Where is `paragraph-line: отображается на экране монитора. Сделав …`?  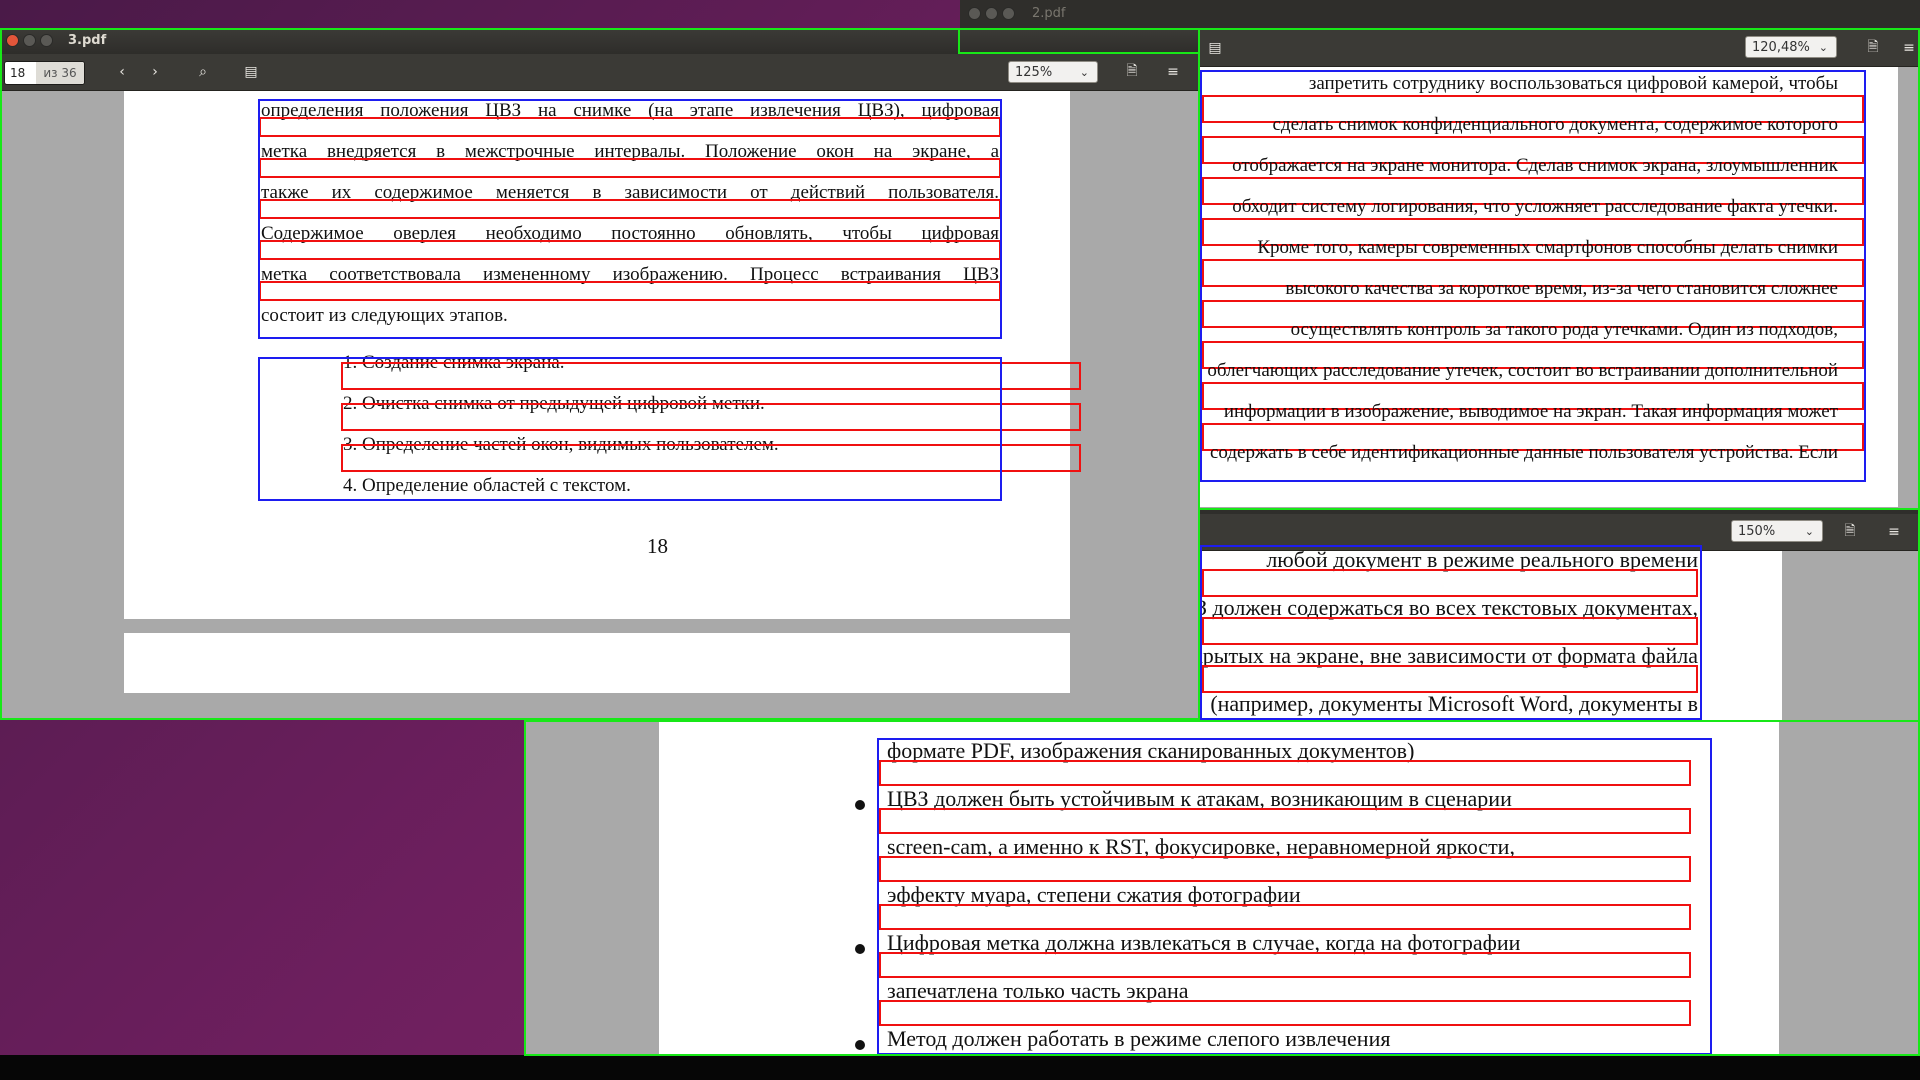
paragraph-line: отображается на экране монитора. Сделав … is located at coordinates (1535, 165).